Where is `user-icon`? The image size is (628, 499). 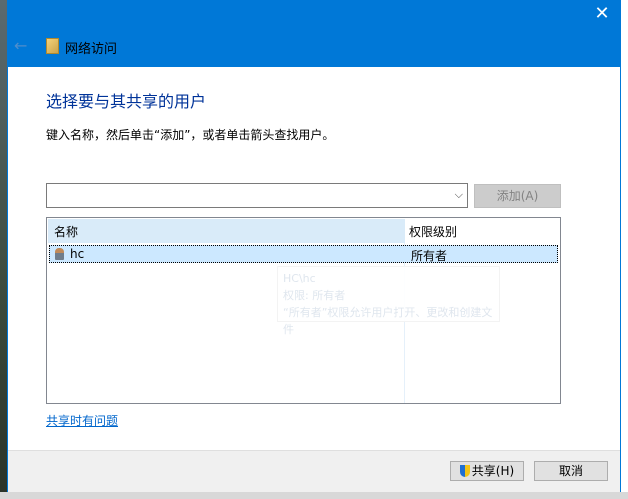 user-icon is located at coordinates (59, 254).